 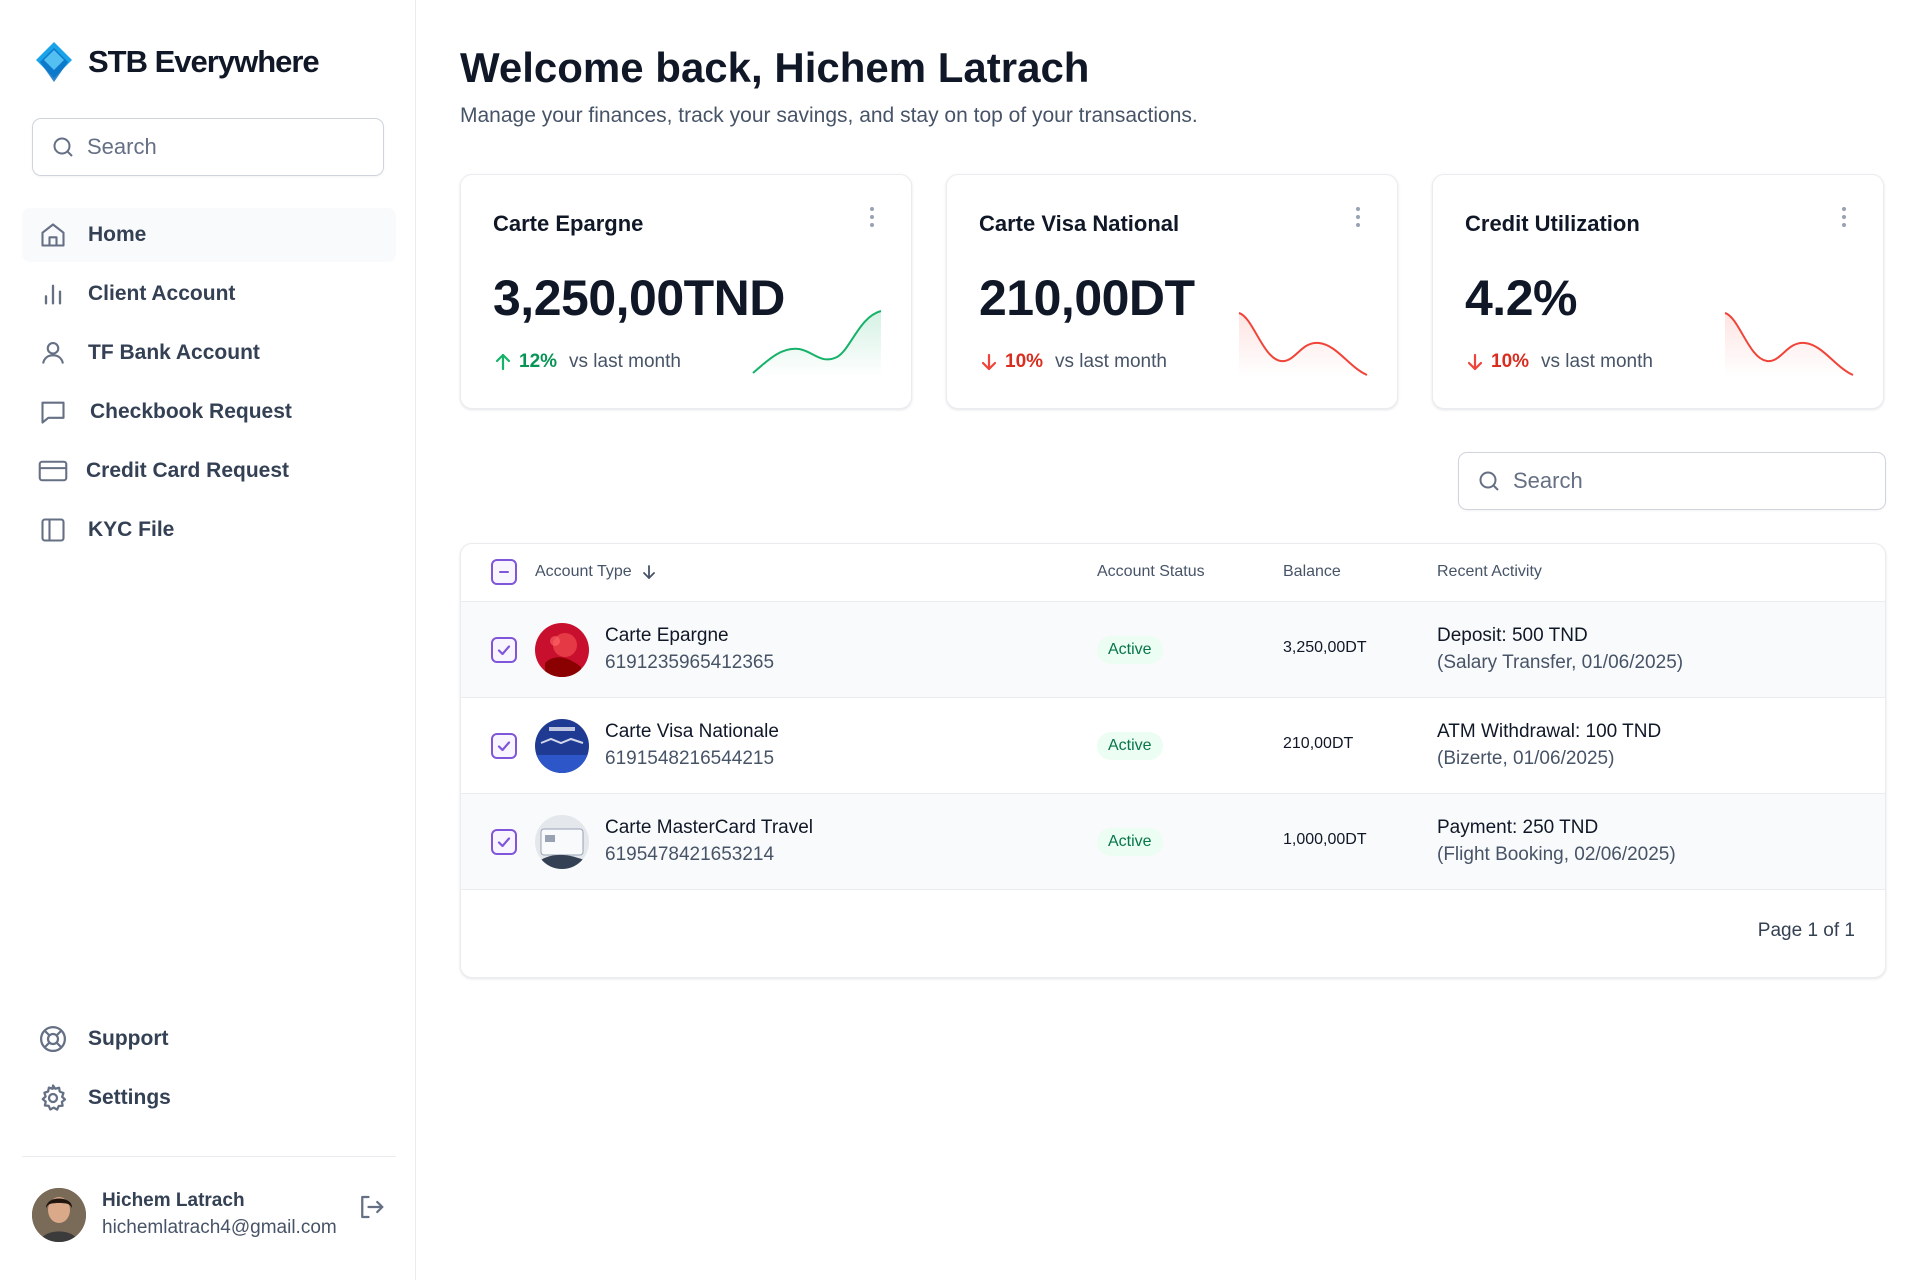 I want to click on account-balance: 1,000,00DT, so click(x=1325, y=839).